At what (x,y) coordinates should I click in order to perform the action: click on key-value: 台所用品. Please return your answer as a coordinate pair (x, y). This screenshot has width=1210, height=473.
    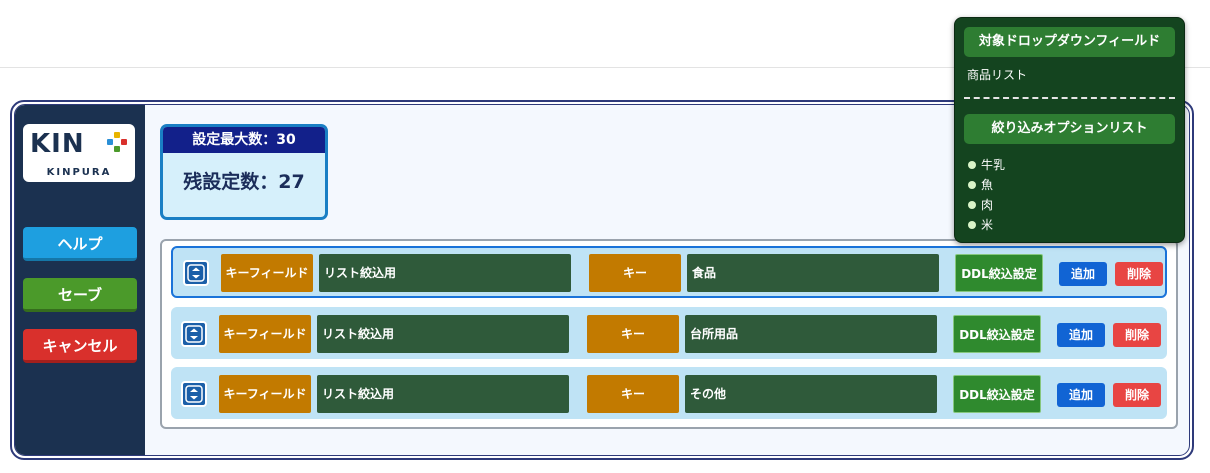
    Looking at the image, I should click on (811, 334).